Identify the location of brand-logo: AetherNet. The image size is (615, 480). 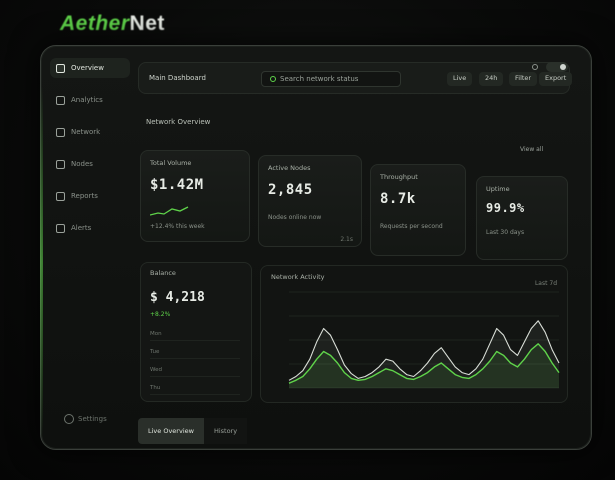
(112, 24).